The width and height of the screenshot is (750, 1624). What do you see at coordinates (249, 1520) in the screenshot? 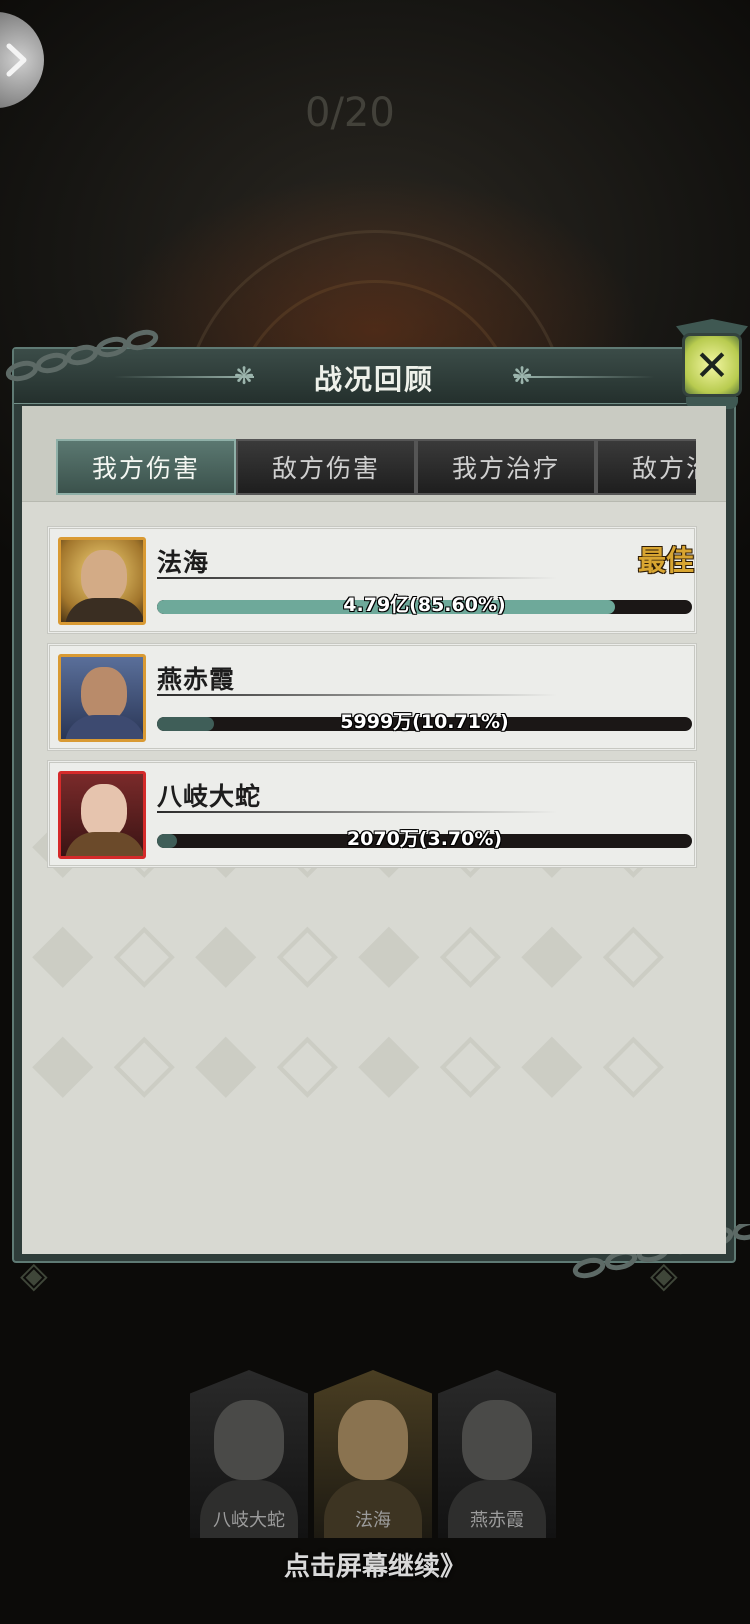
I see `hero-card-name: 八岐大蛇` at bounding box center [249, 1520].